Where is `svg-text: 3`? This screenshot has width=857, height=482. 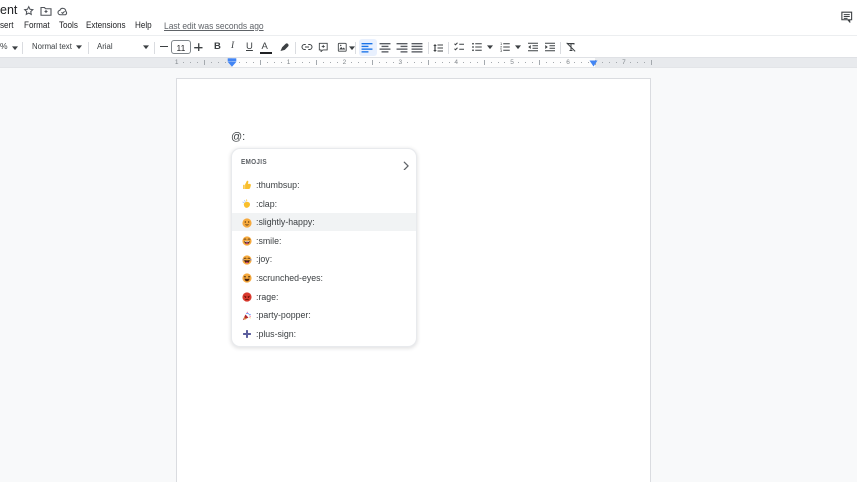 svg-text: 3 is located at coordinates (501, 50).